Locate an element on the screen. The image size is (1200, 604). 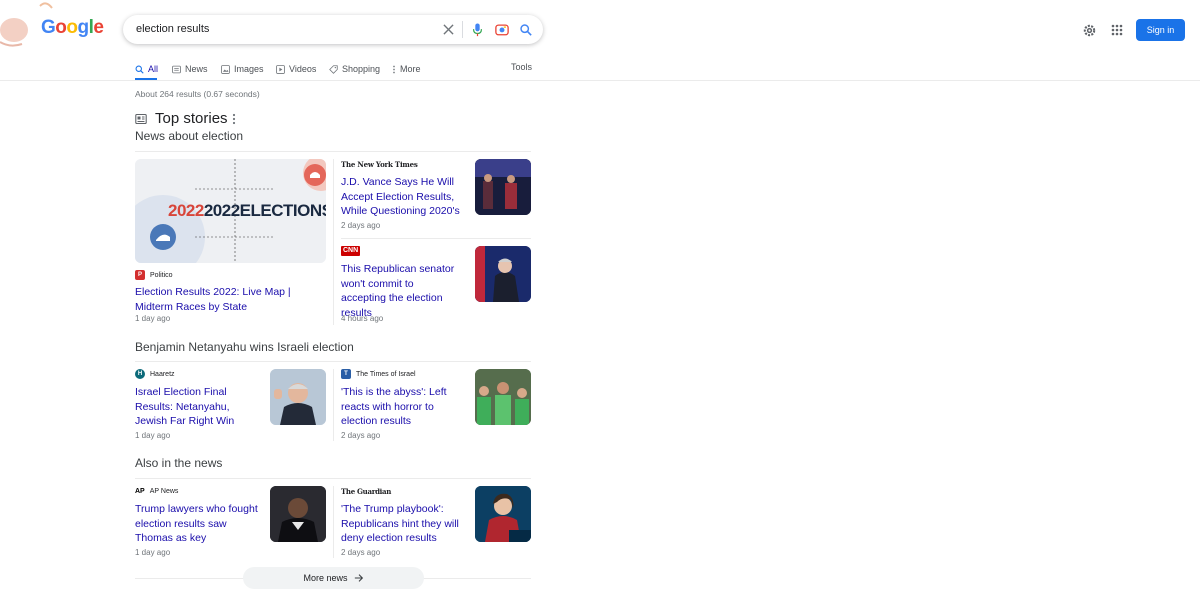
tab-label: More is located at coordinates (410, 69).